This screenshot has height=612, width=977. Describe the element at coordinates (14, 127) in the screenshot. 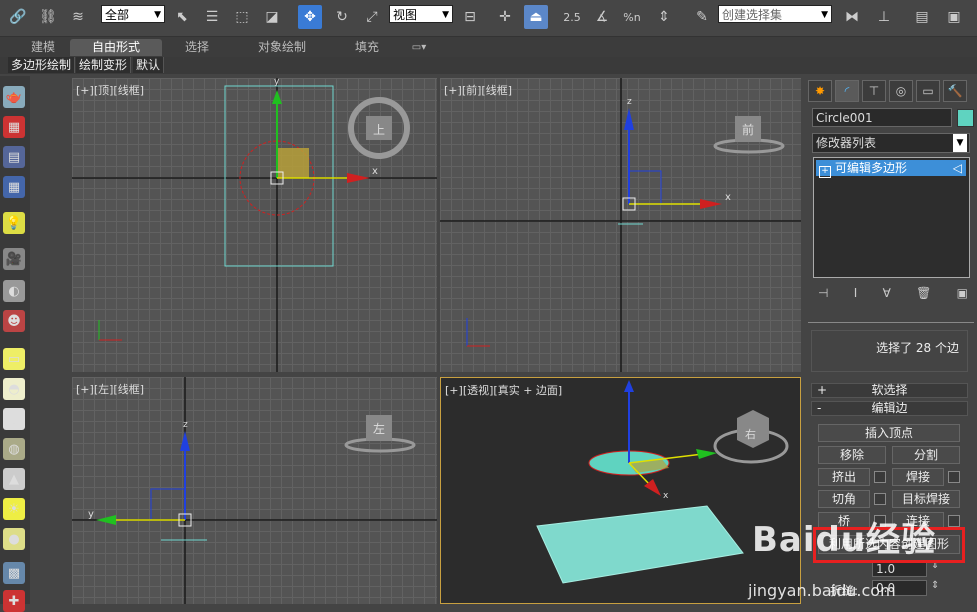

I see `render-frame-icon: ▦` at that location.